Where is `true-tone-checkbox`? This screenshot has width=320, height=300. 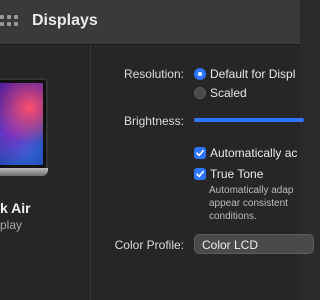
true-tone-checkbox is located at coordinates (200, 174).